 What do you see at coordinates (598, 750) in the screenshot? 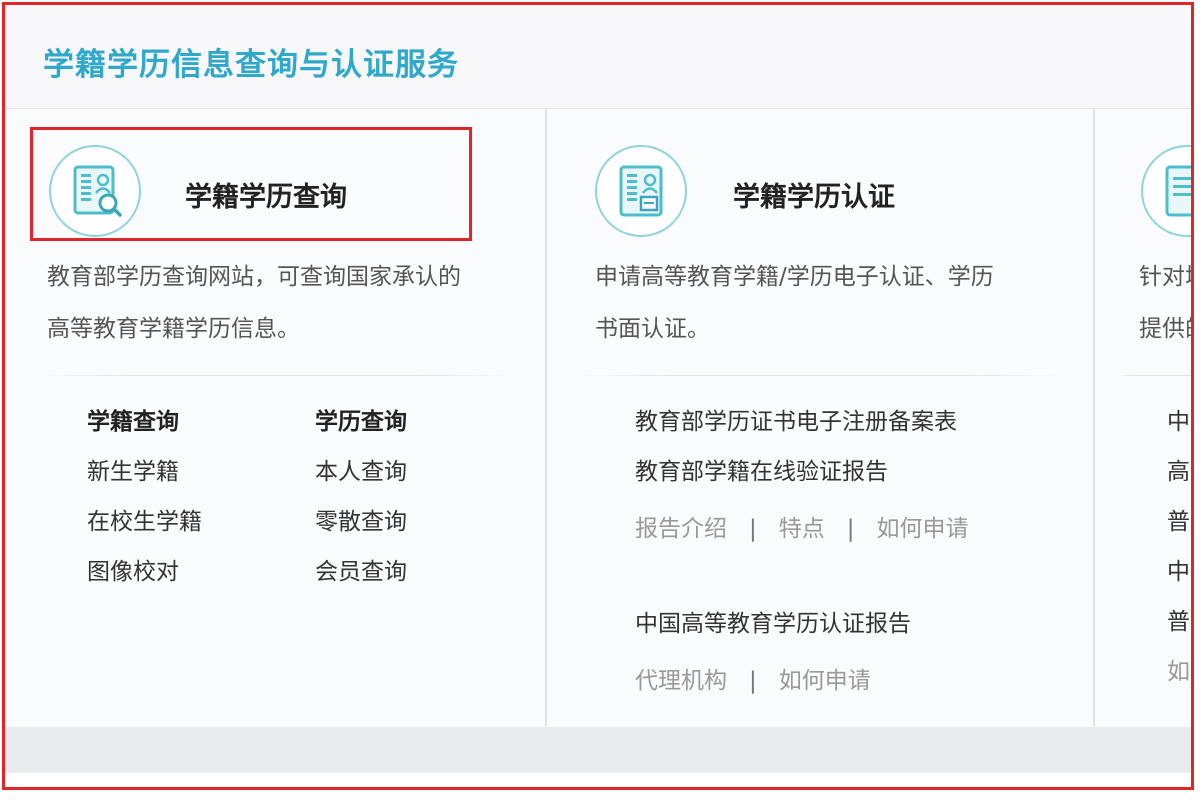
I see `footer-band` at bounding box center [598, 750].